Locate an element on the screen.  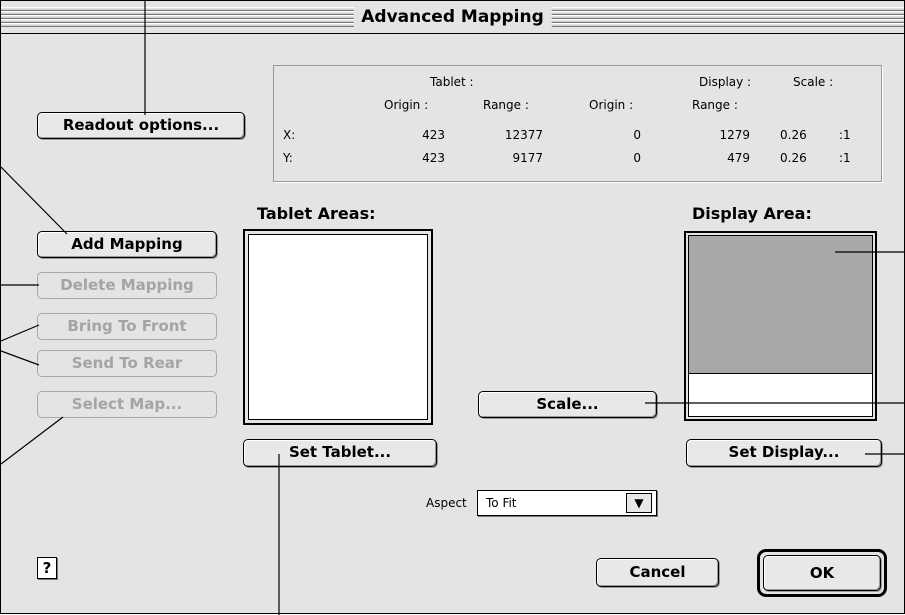
ok-default-ring: OK is located at coordinates (822, 573).